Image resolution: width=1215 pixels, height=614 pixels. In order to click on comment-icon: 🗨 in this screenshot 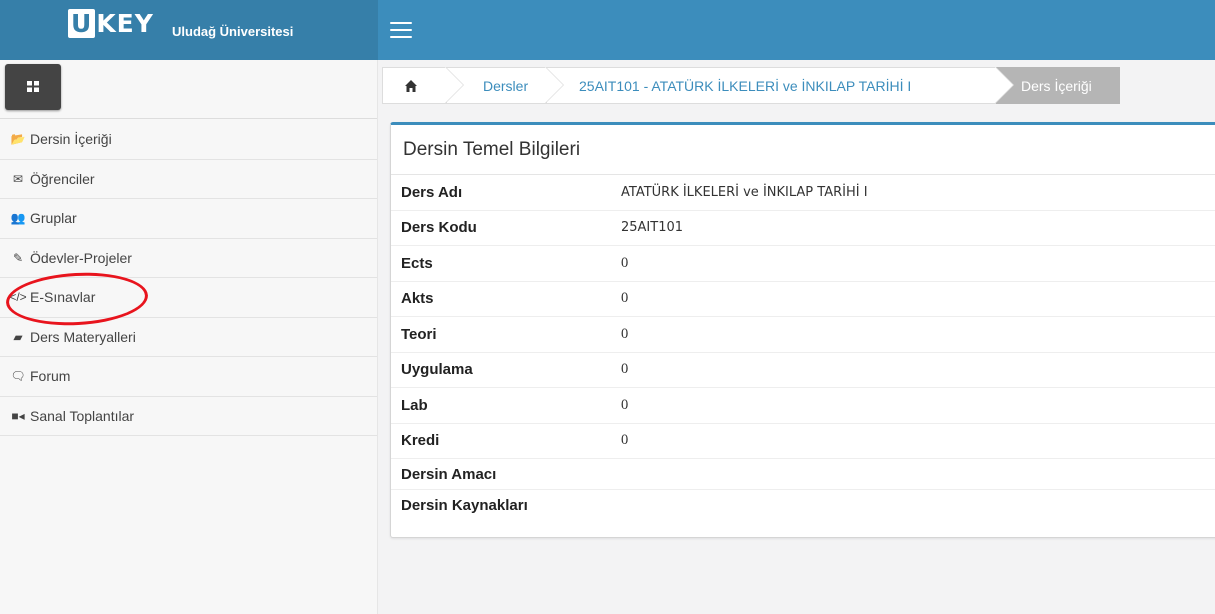, I will do `click(18, 376)`.